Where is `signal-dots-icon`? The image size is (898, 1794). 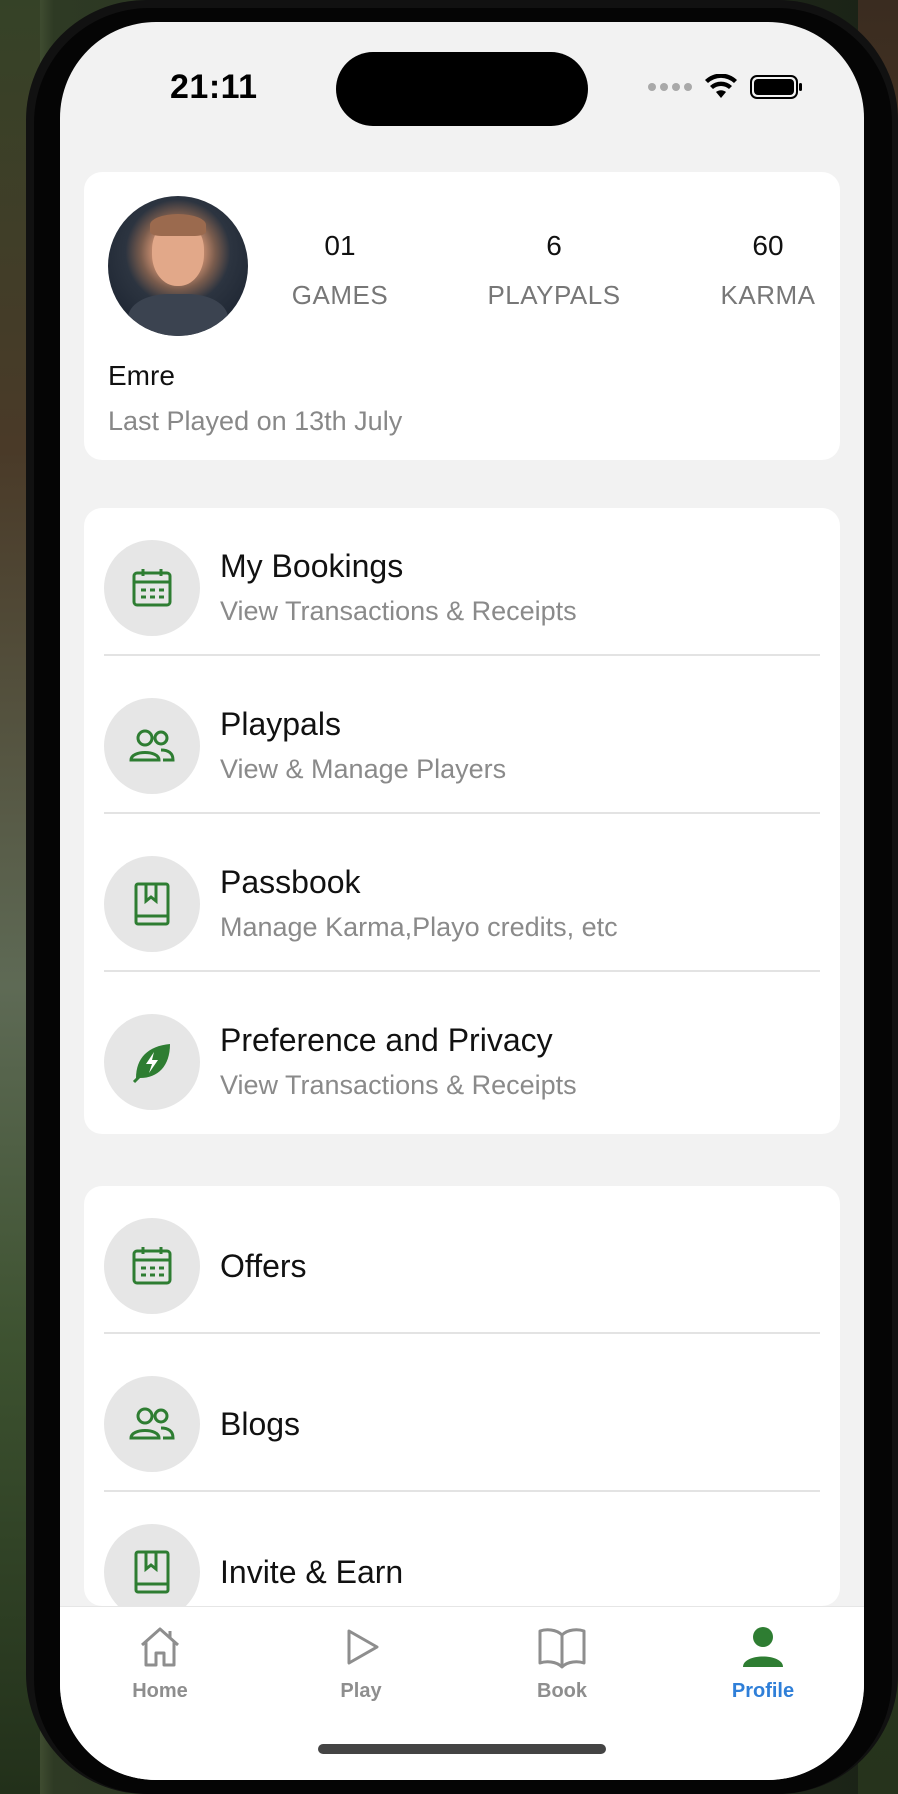 signal-dots-icon is located at coordinates (670, 87).